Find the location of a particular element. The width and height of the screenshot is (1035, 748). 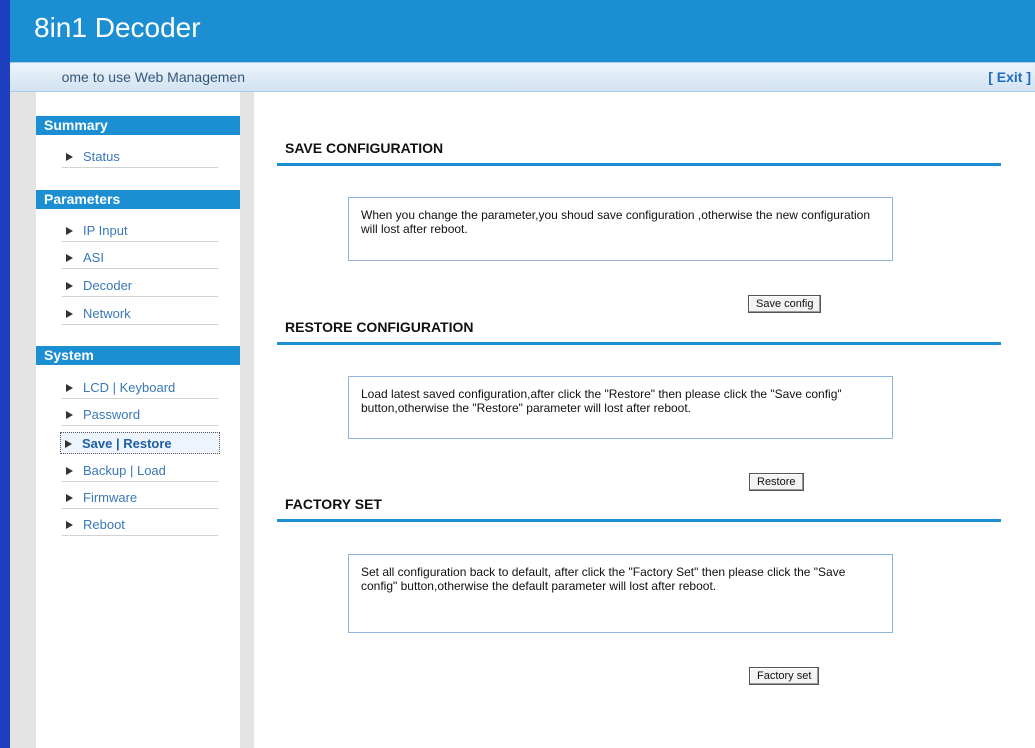

welcome-bar: ome to use Web Managemen [ Exit ] is located at coordinates (522, 77).